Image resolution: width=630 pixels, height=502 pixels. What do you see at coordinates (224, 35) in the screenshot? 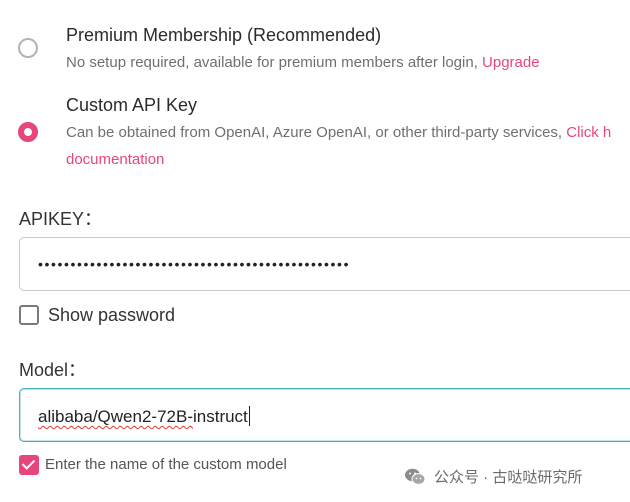
I see `premium-title: Premium Membership (Recommended)` at bounding box center [224, 35].